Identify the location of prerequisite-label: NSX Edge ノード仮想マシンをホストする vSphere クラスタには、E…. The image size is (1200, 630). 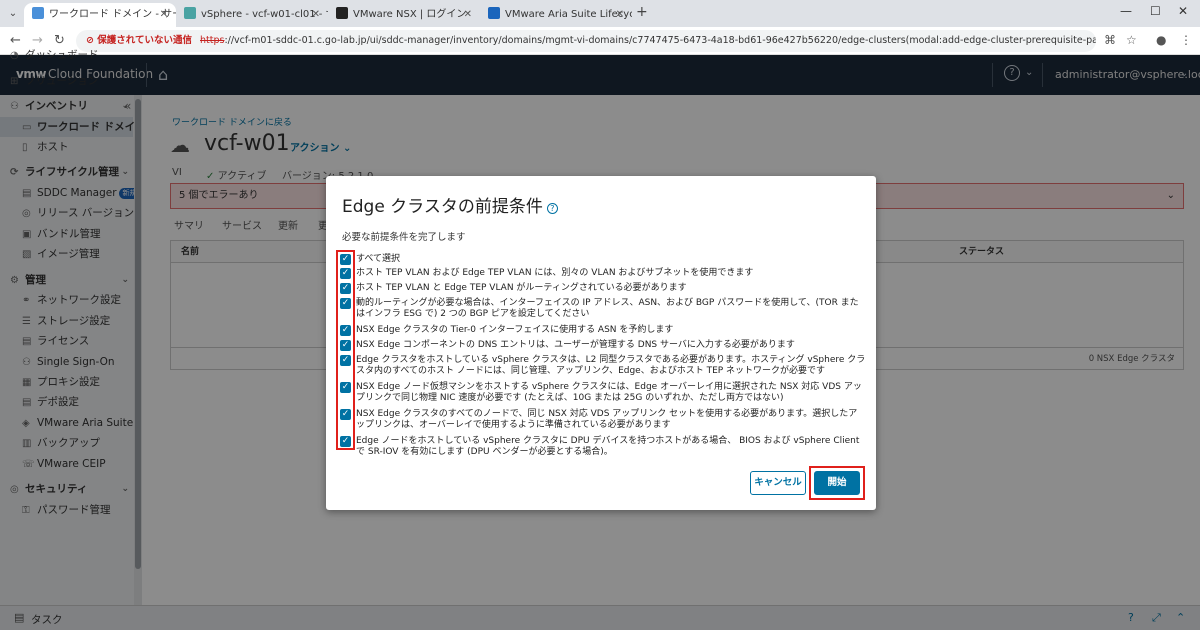
(609, 392).